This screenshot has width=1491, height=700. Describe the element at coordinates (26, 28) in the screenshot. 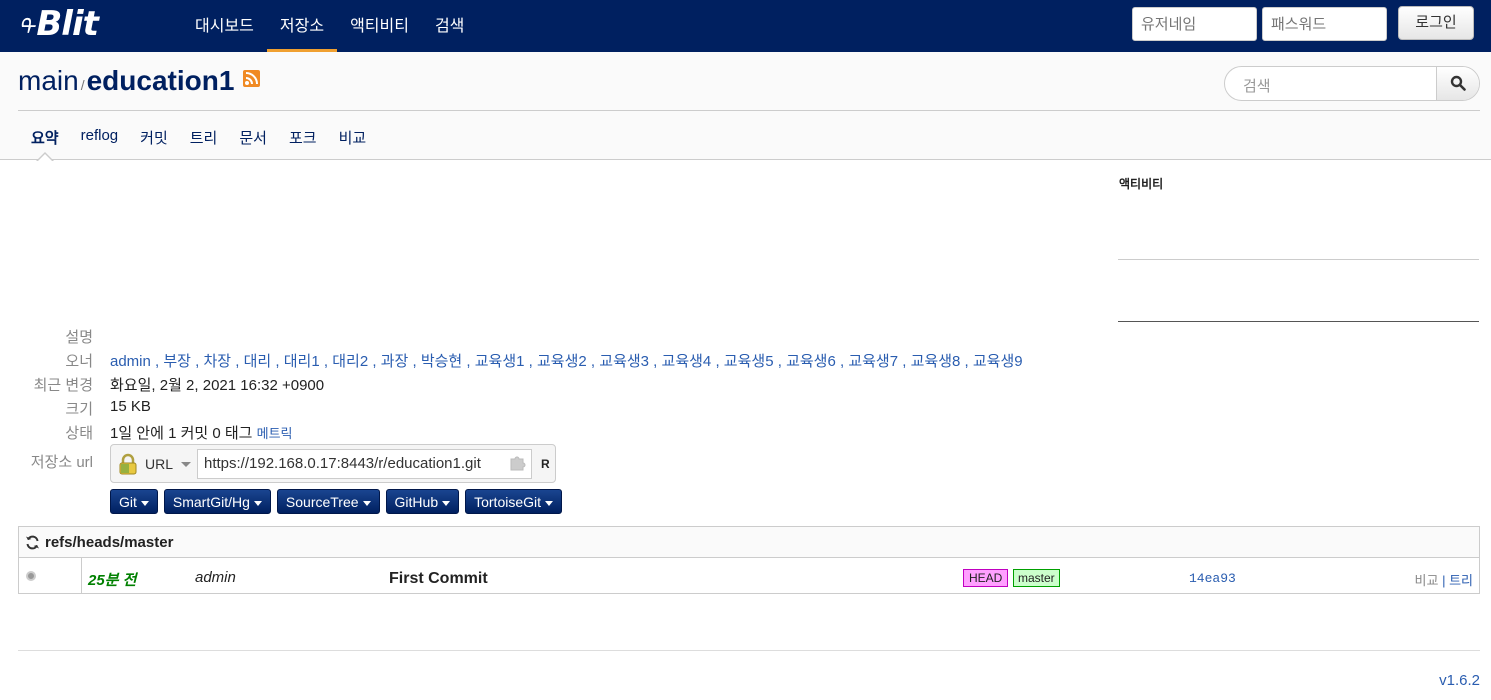

I see `logo-glyph: ᠲ` at that location.